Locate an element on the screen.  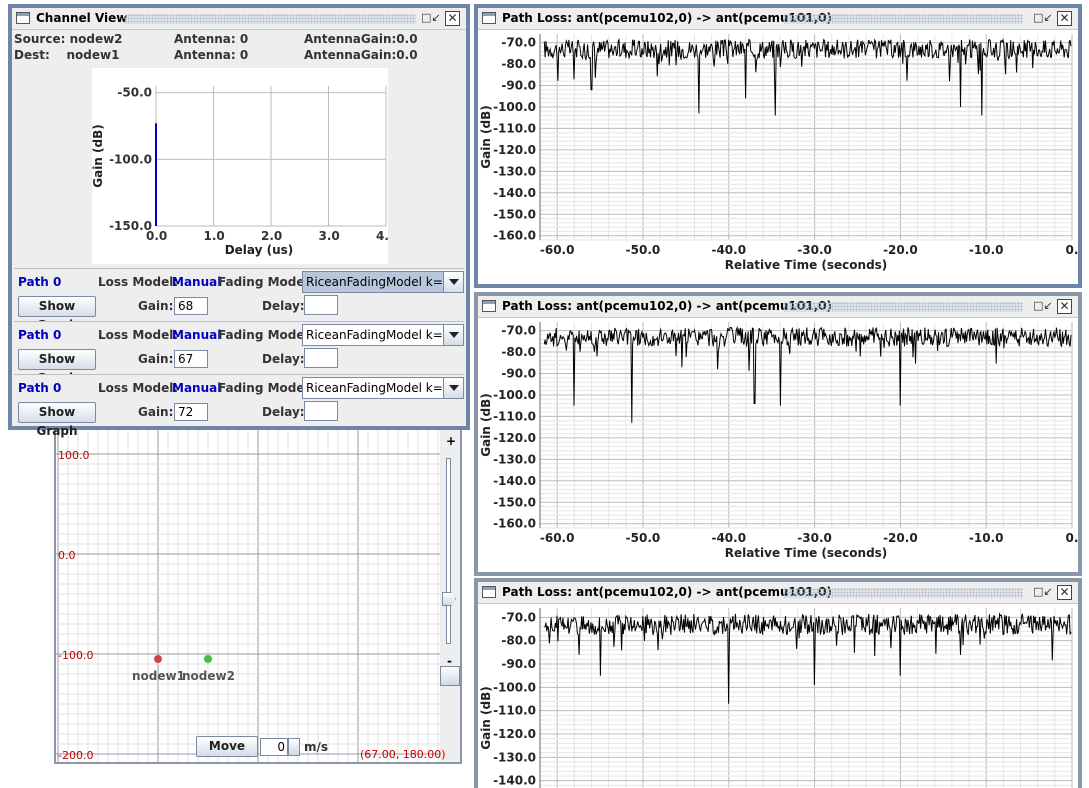
x-axis-label: Delay (us) is located at coordinates (259, 250).